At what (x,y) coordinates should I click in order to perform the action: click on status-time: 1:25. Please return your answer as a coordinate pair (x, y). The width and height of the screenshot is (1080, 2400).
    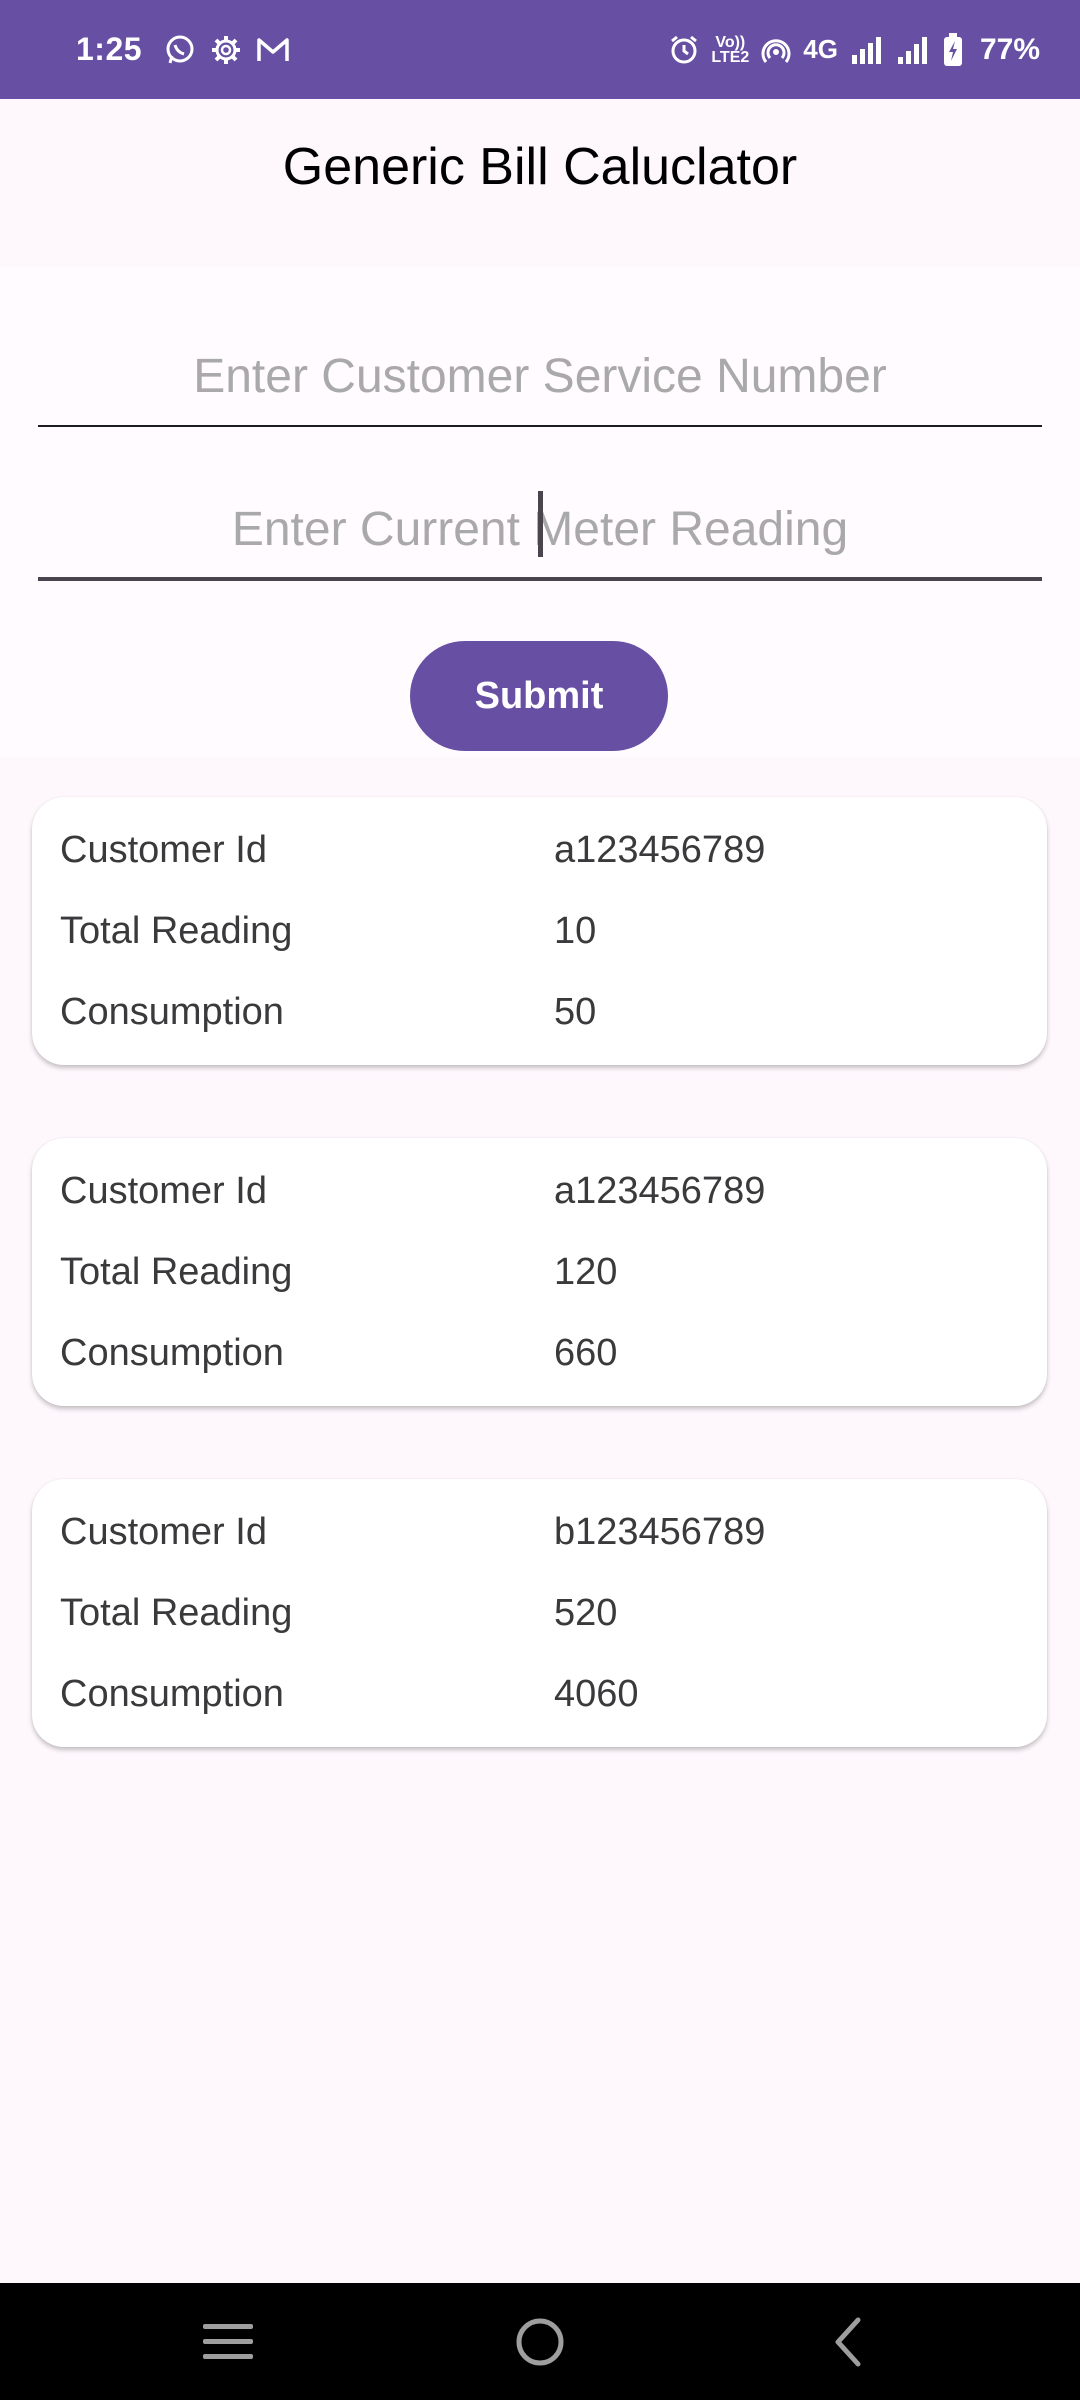
    Looking at the image, I should click on (109, 49).